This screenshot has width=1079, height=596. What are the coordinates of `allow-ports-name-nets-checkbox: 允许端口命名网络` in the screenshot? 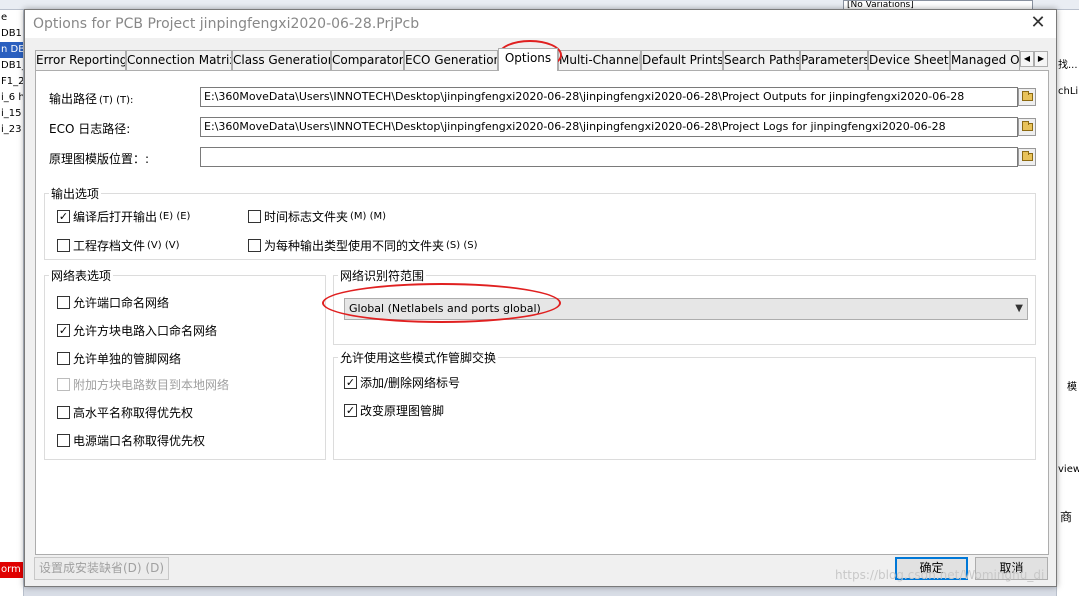 It's located at (113, 302).